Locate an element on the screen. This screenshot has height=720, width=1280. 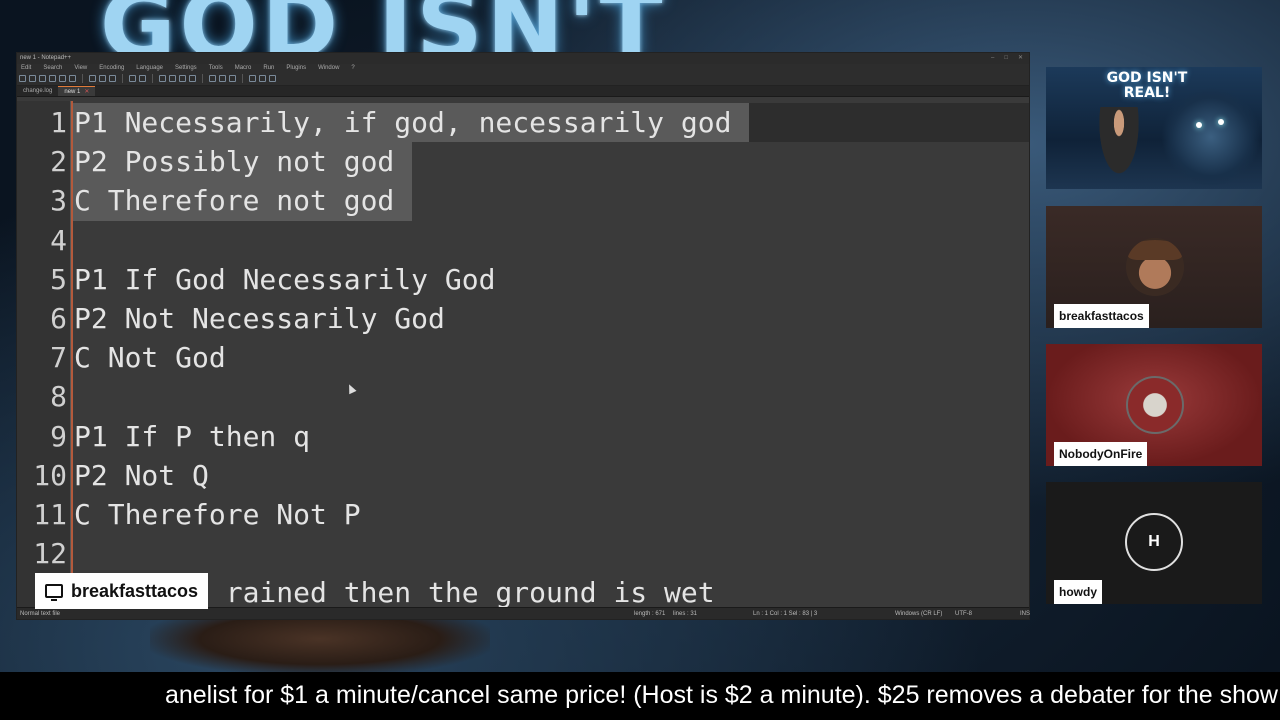
code-line: 6 P2 Not Necessarily God is located at coordinates (523, 318).